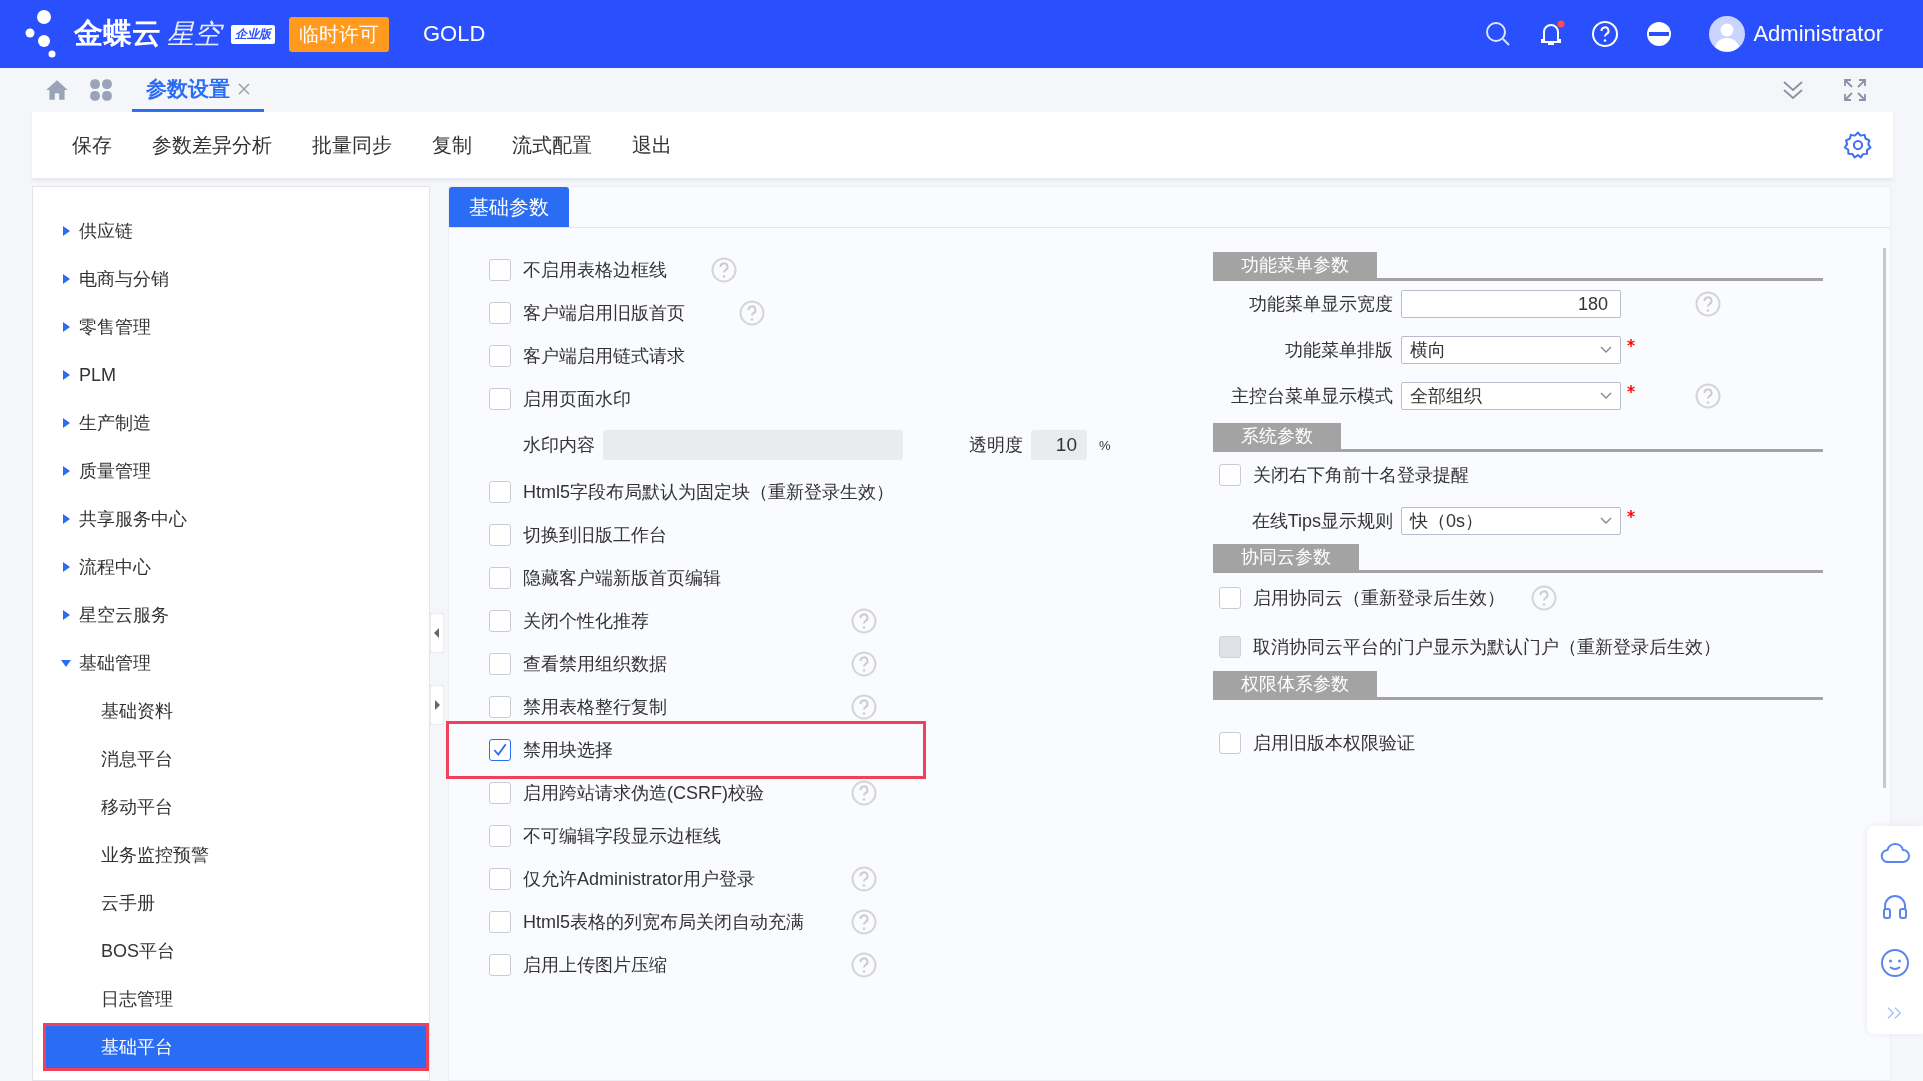 The height and width of the screenshot is (1081, 1923). What do you see at coordinates (595, 535) in the screenshot?
I see `option-label: 切换到旧版工作台` at bounding box center [595, 535].